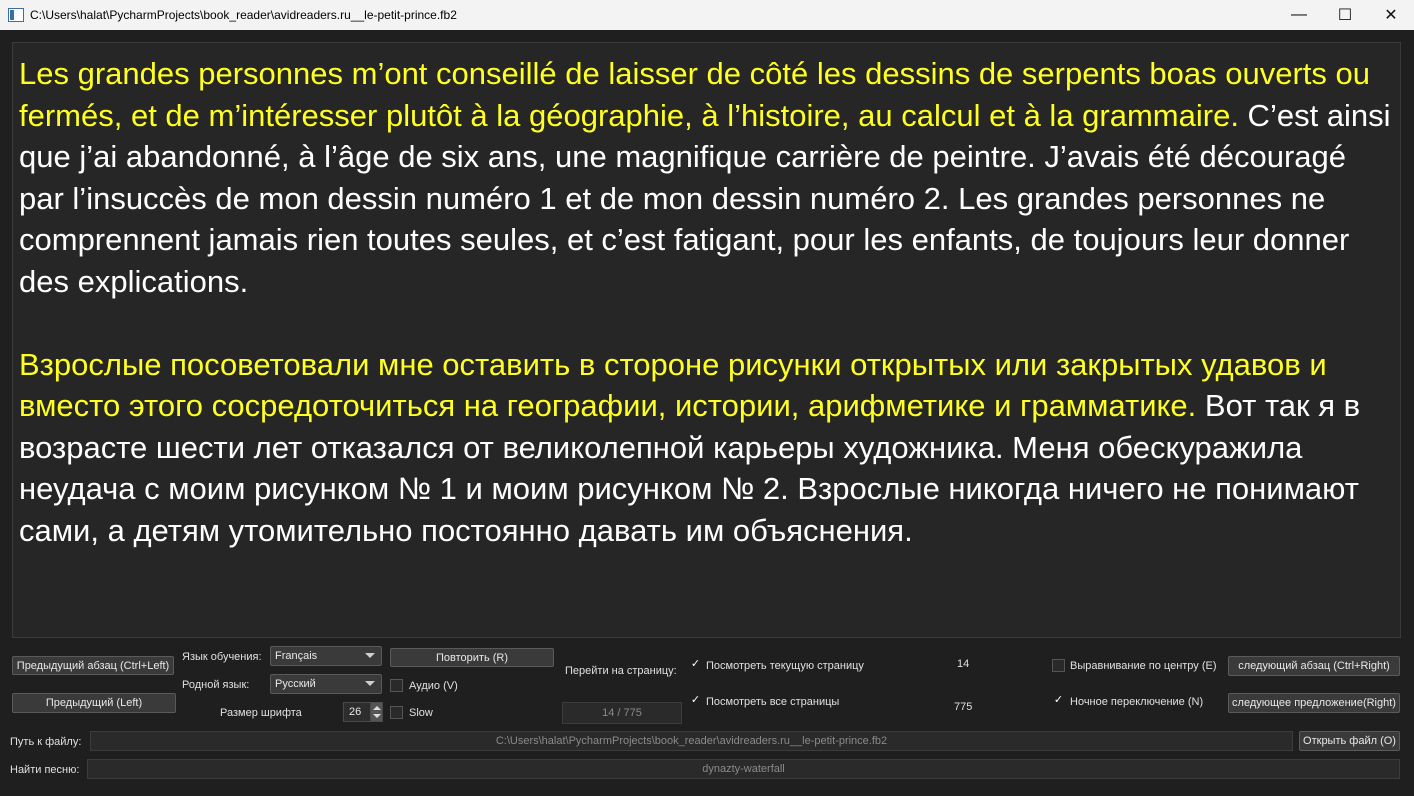  I want to click on current-page-number: 14, so click(963, 664).